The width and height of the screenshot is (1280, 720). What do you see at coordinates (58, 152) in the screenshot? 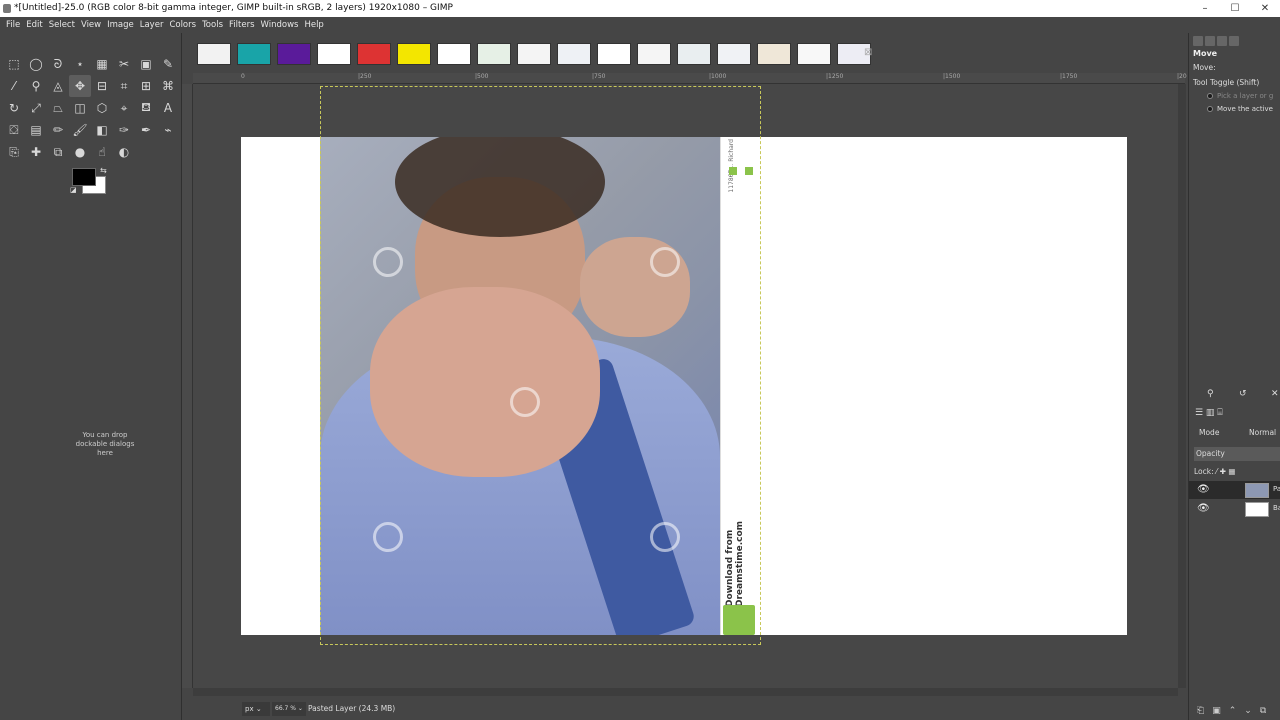
I see `perspective-clone-icon: ⧉` at bounding box center [58, 152].